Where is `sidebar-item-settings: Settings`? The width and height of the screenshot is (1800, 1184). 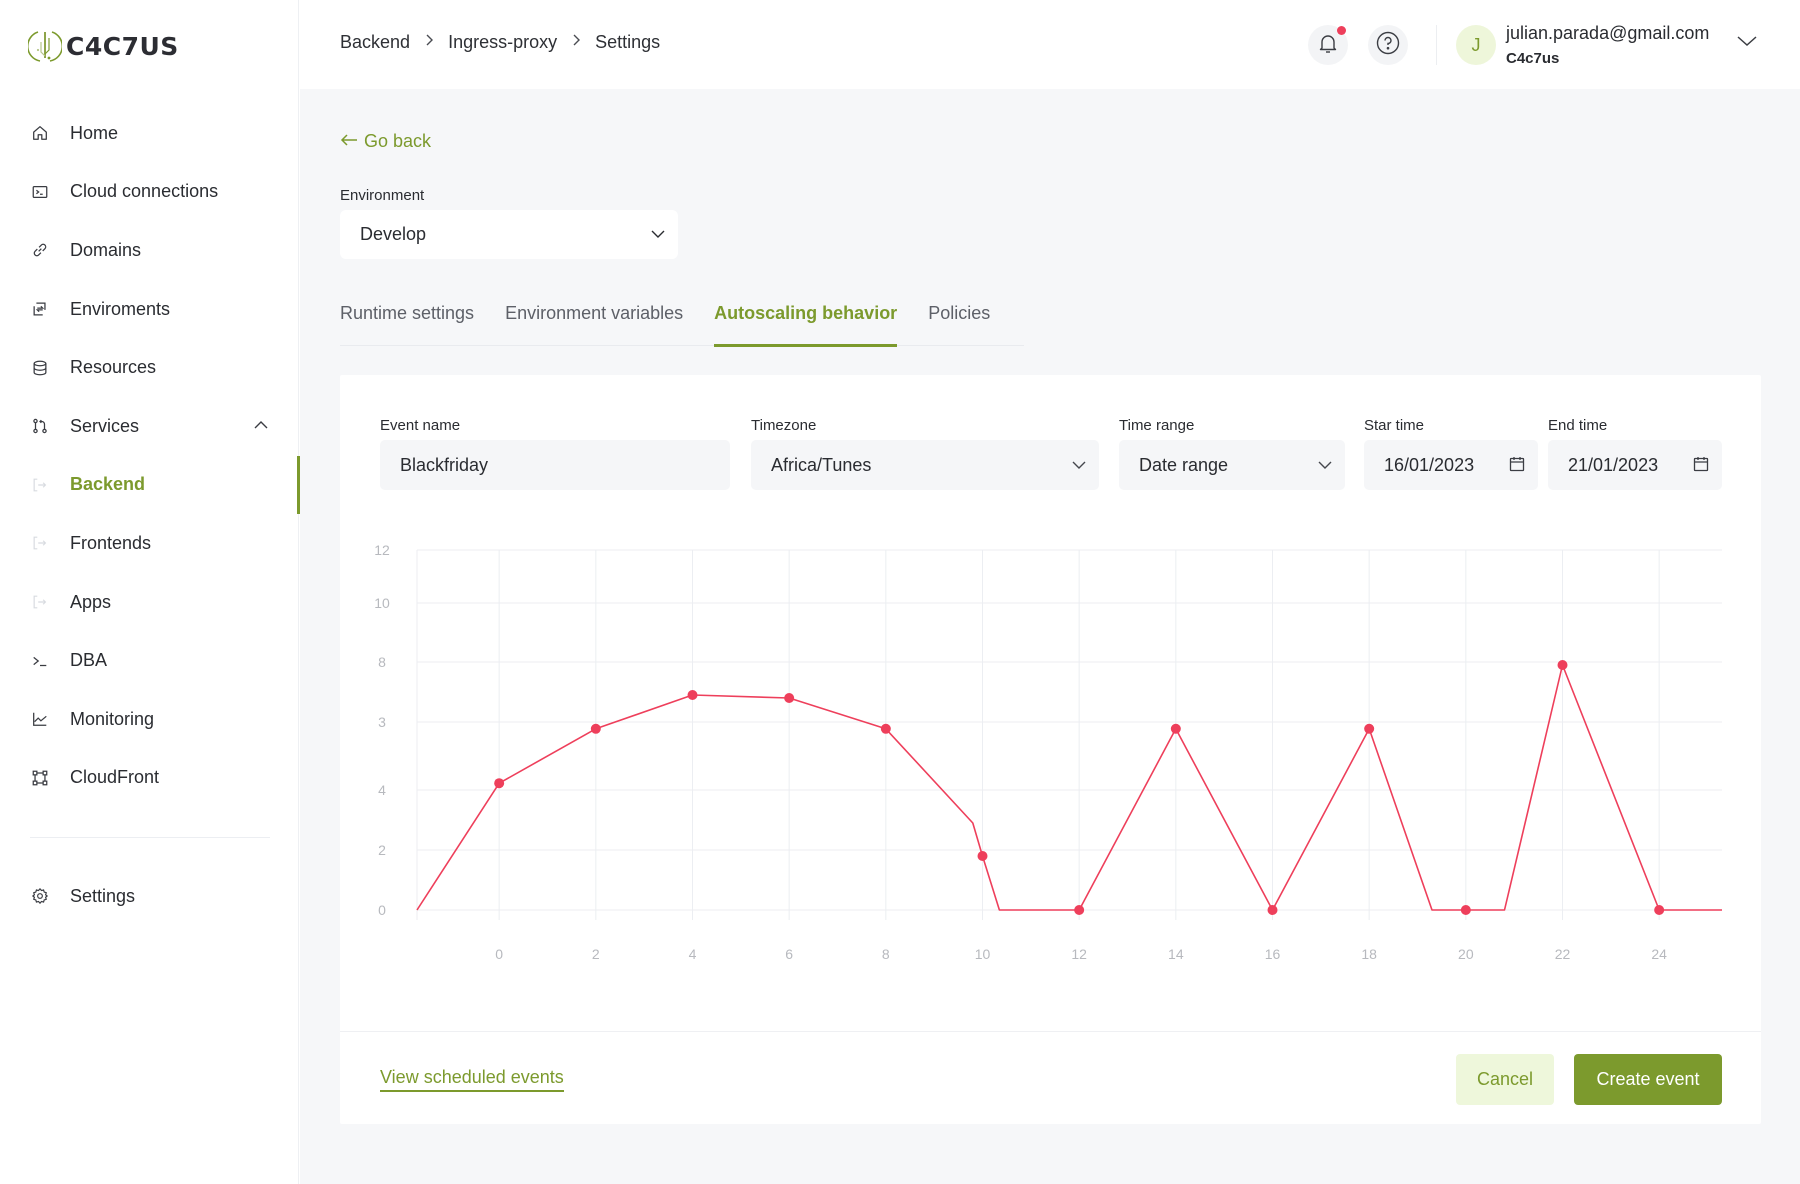 sidebar-item-settings: Settings is located at coordinates (149, 896).